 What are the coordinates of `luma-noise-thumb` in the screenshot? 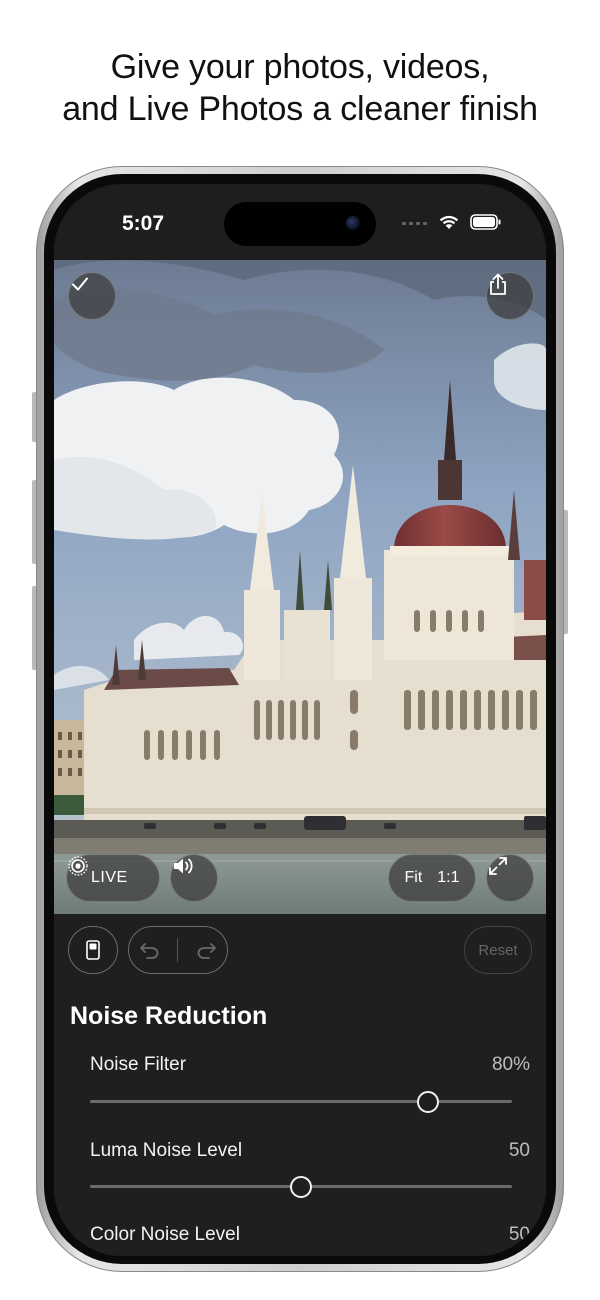 It's located at (301, 1186).